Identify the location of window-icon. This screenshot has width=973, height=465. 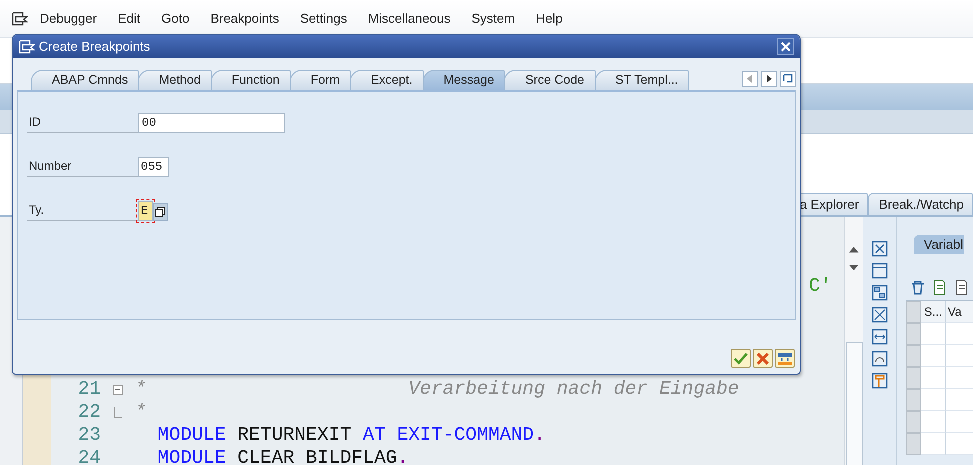
(27, 47).